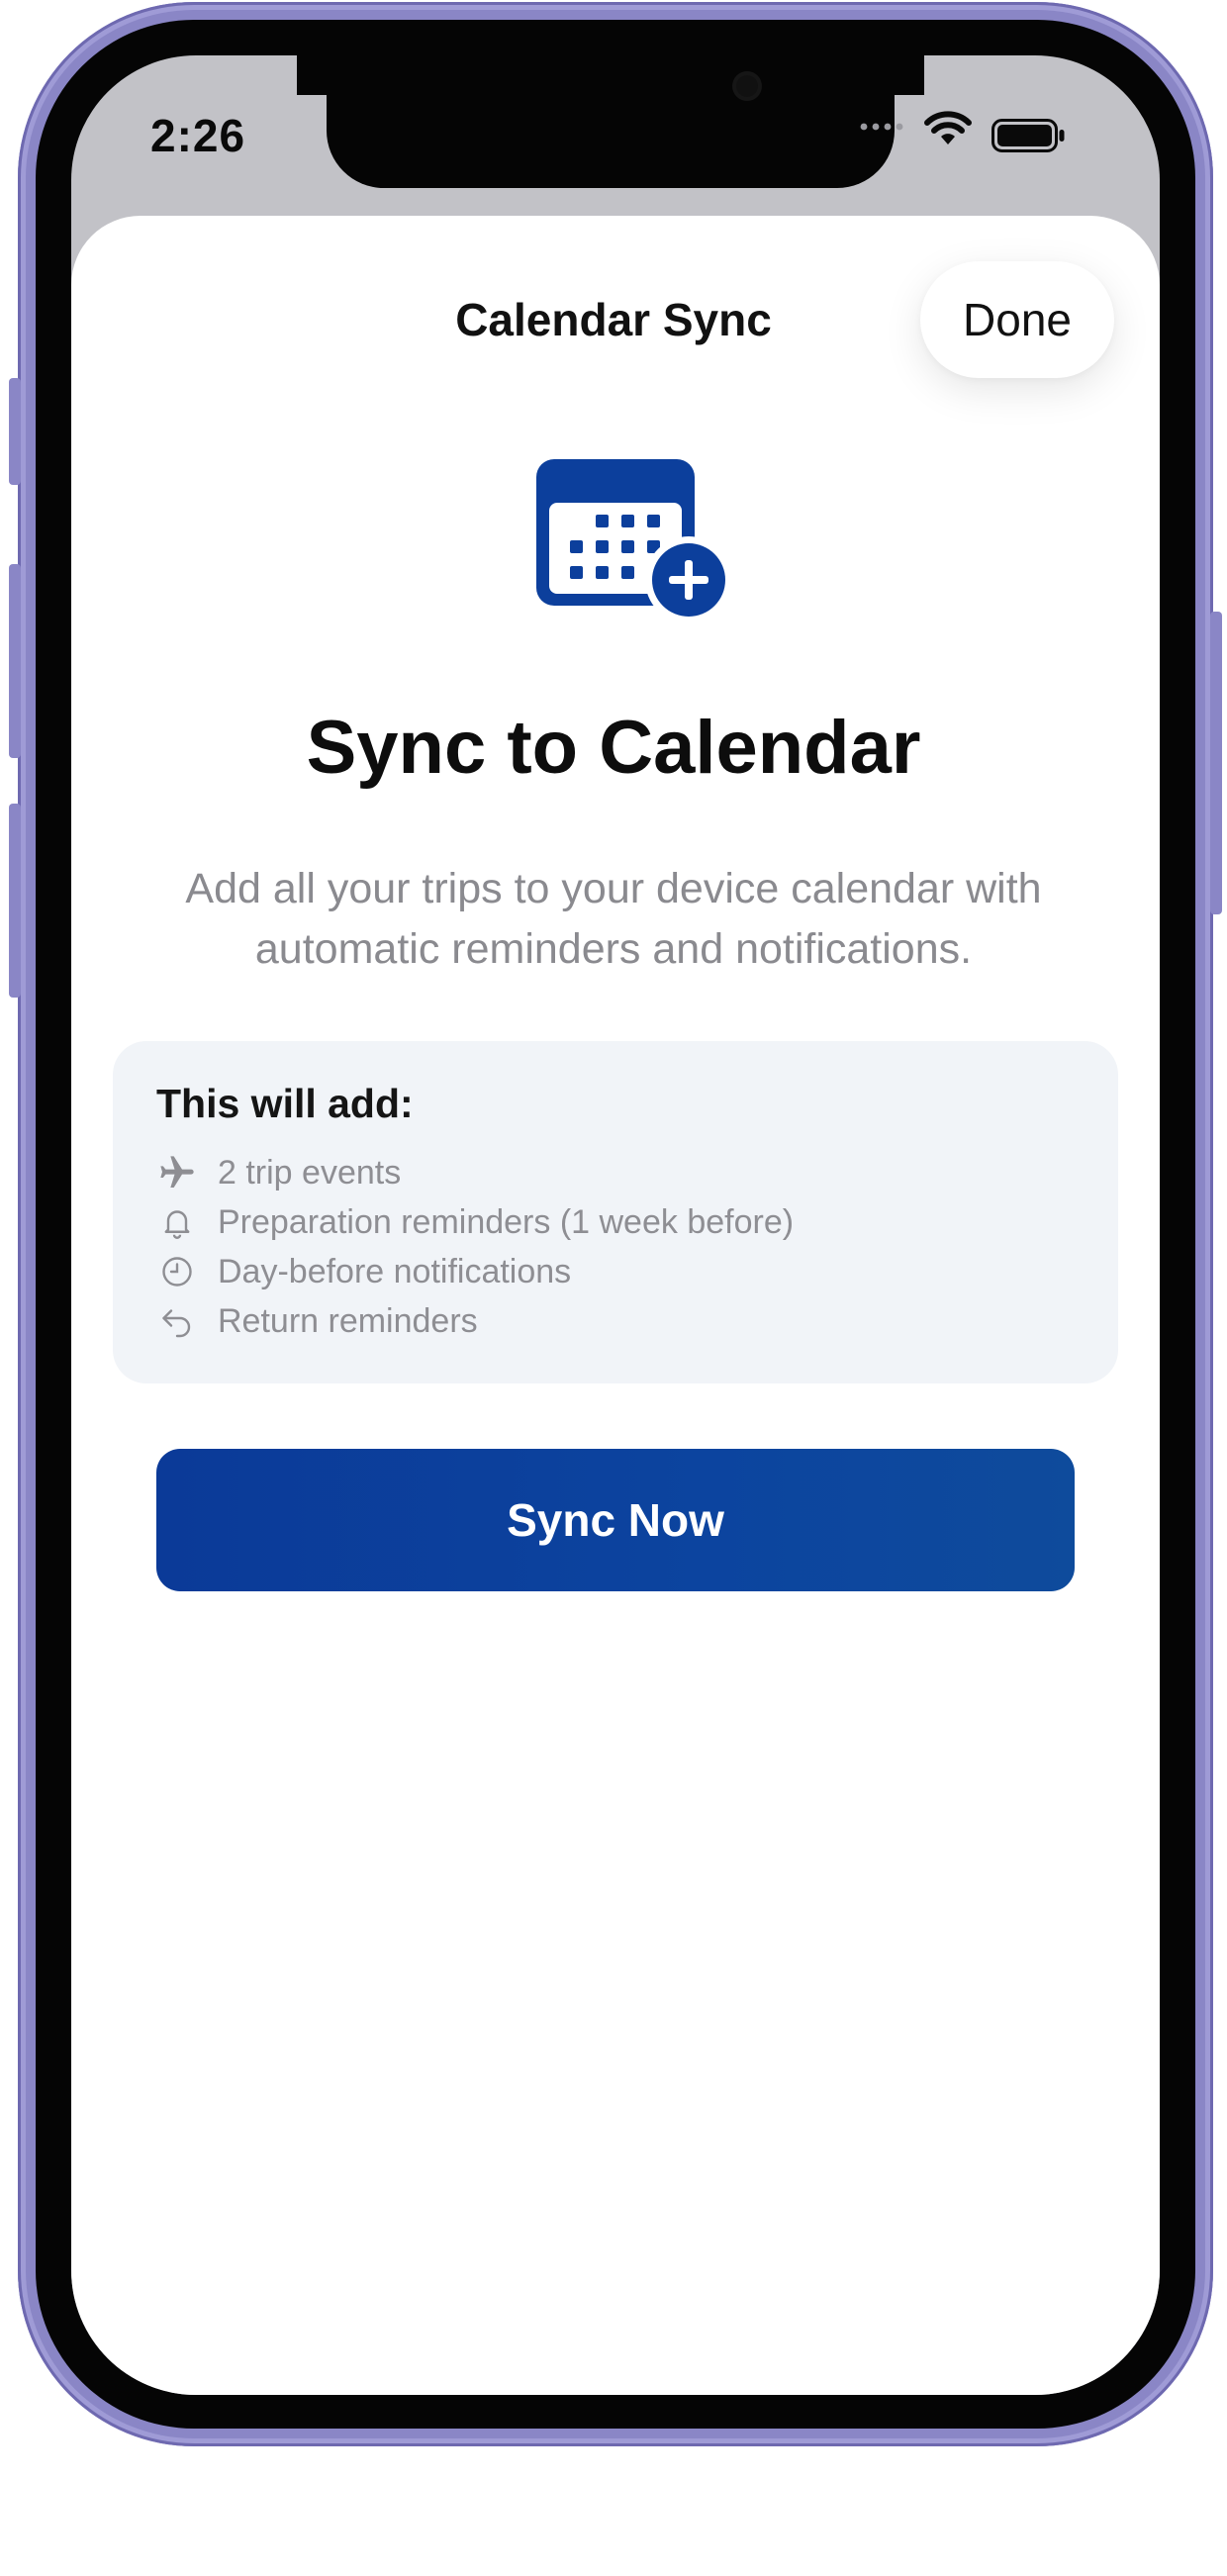 The height and width of the screenshot is (2576, 1227). What do you see at coordinates (611, 121) in the screenshot?
I see `notch` at bounding box center [611, 121].